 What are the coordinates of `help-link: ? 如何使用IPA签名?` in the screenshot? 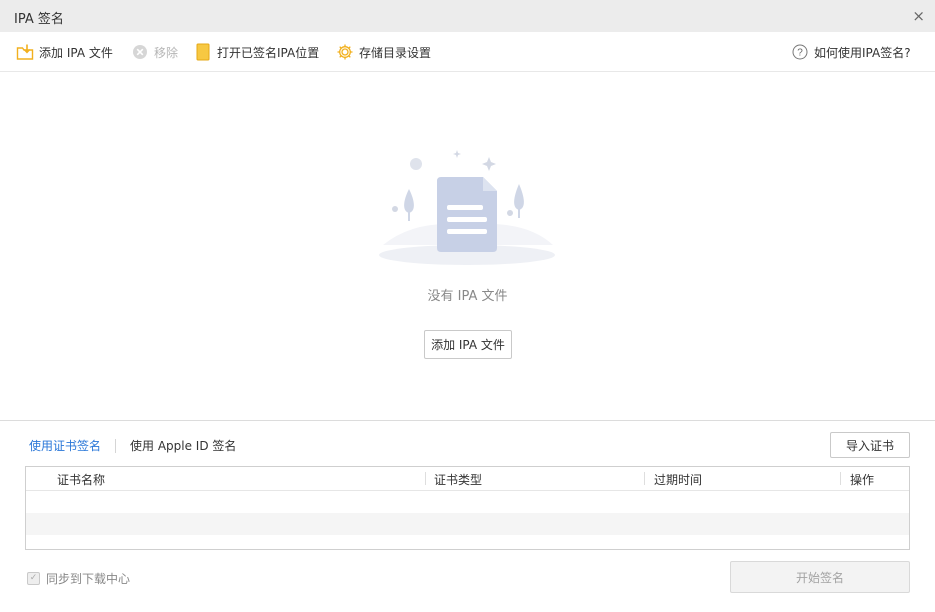 It's located at (851, 52).